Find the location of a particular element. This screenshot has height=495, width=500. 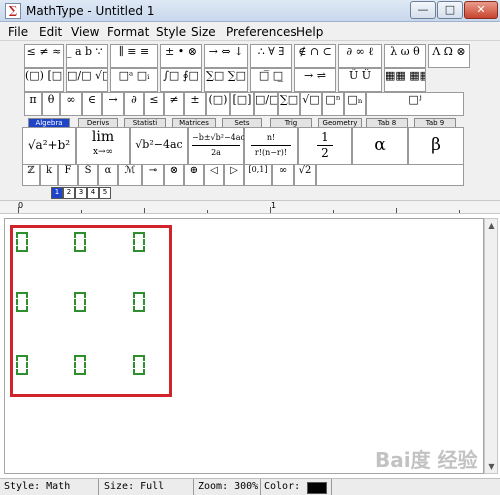

menu-edit: Edit is located at coordinates (50, 32).